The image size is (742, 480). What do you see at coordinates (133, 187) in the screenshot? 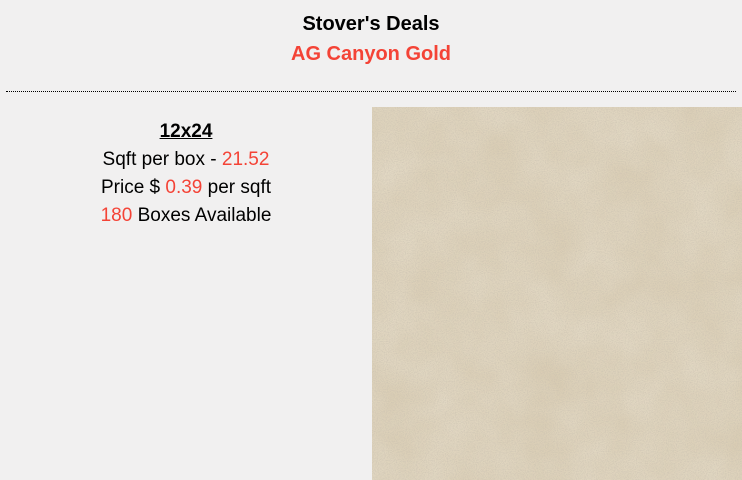
I see `price-prefix: Price $` at bounding box center [133, 187].